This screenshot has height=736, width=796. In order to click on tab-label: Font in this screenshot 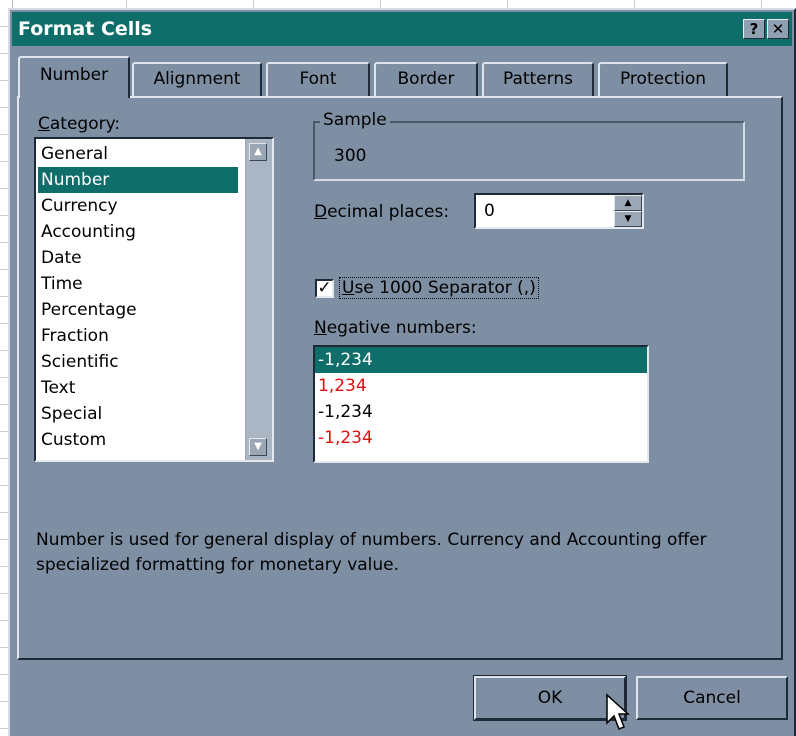, I will do `click(318, 79)`.